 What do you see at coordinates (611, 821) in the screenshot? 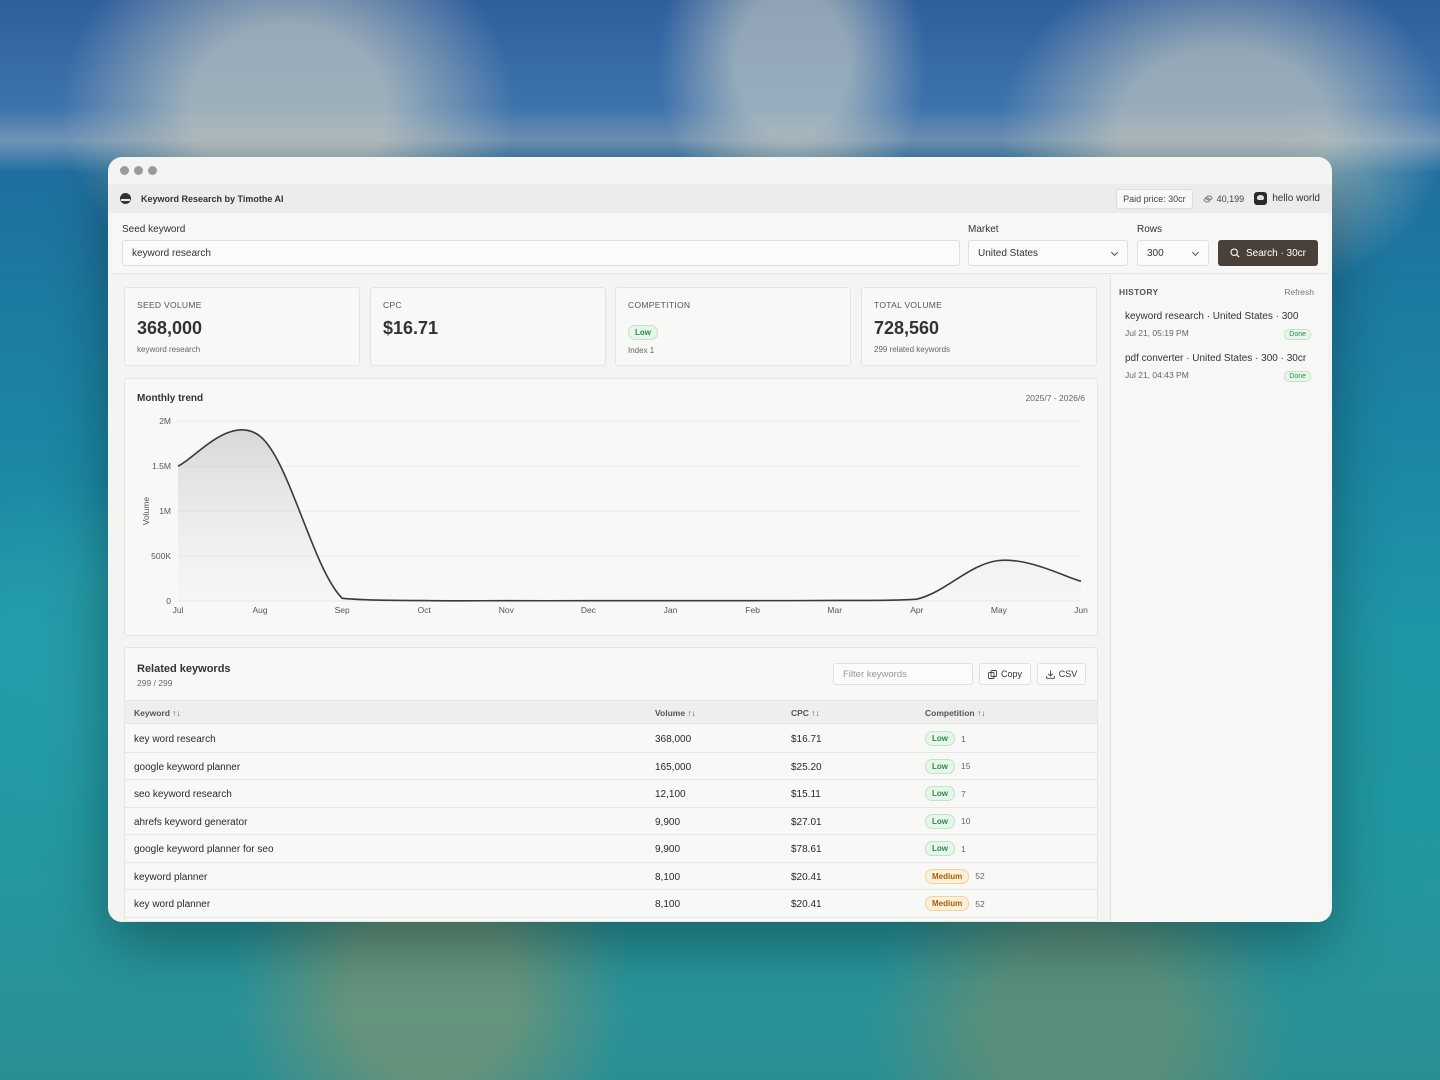
I see `table-row: ahrefs keyword generator 9,900 $27.01 Low 10` at bounding box center [611, 821].